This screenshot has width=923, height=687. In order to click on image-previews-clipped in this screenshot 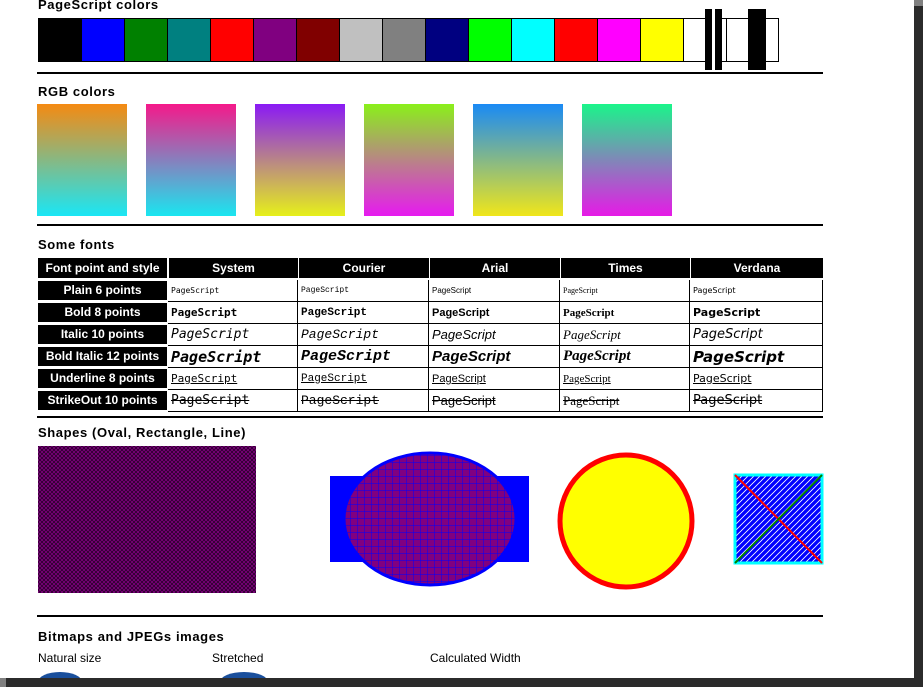, I will do `click(152, 675)`.